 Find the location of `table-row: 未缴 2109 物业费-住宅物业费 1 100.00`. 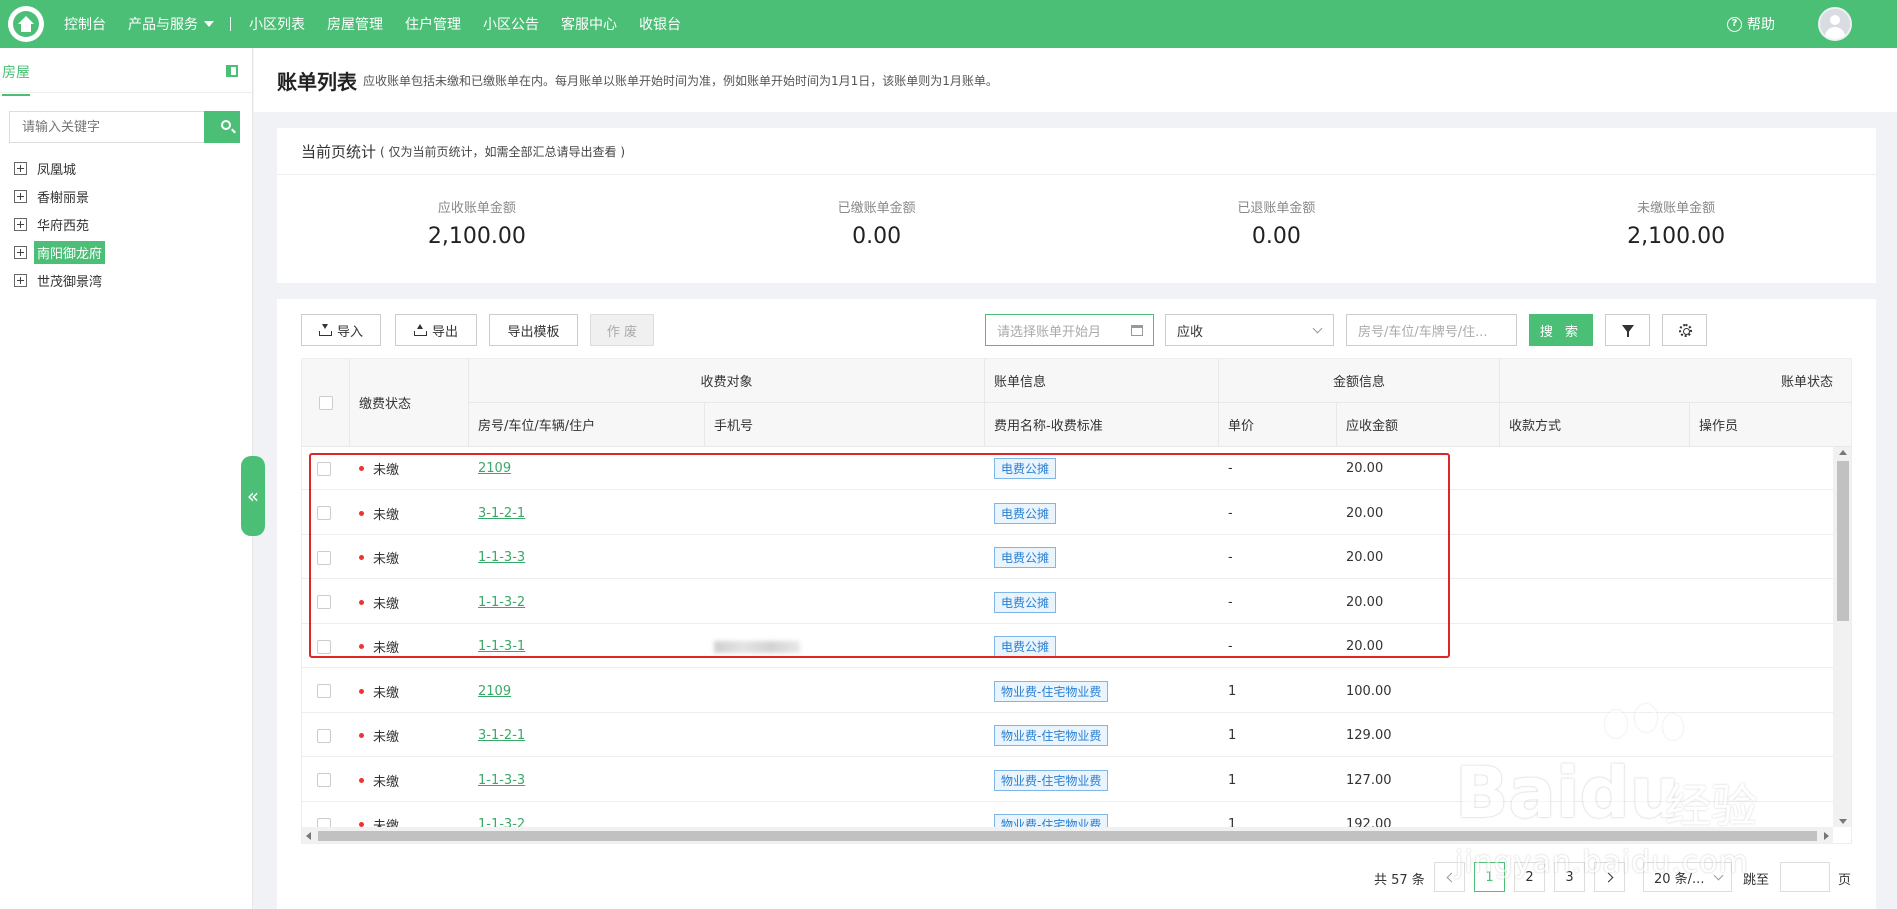

table-row: 未缴 2109 物业费-住宅物业费 1 100.00 is located at coordinates (1067, 691).